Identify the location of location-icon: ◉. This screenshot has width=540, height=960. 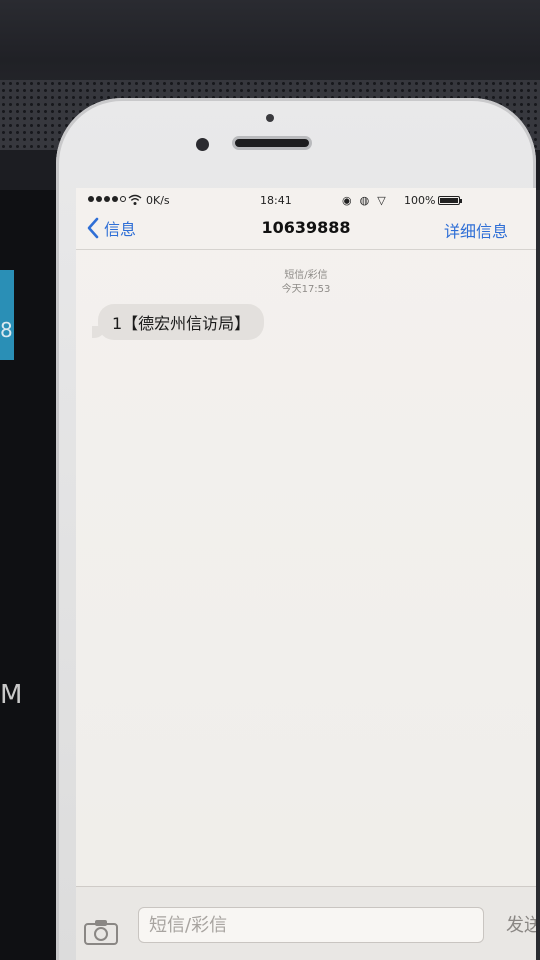
(347, 200).